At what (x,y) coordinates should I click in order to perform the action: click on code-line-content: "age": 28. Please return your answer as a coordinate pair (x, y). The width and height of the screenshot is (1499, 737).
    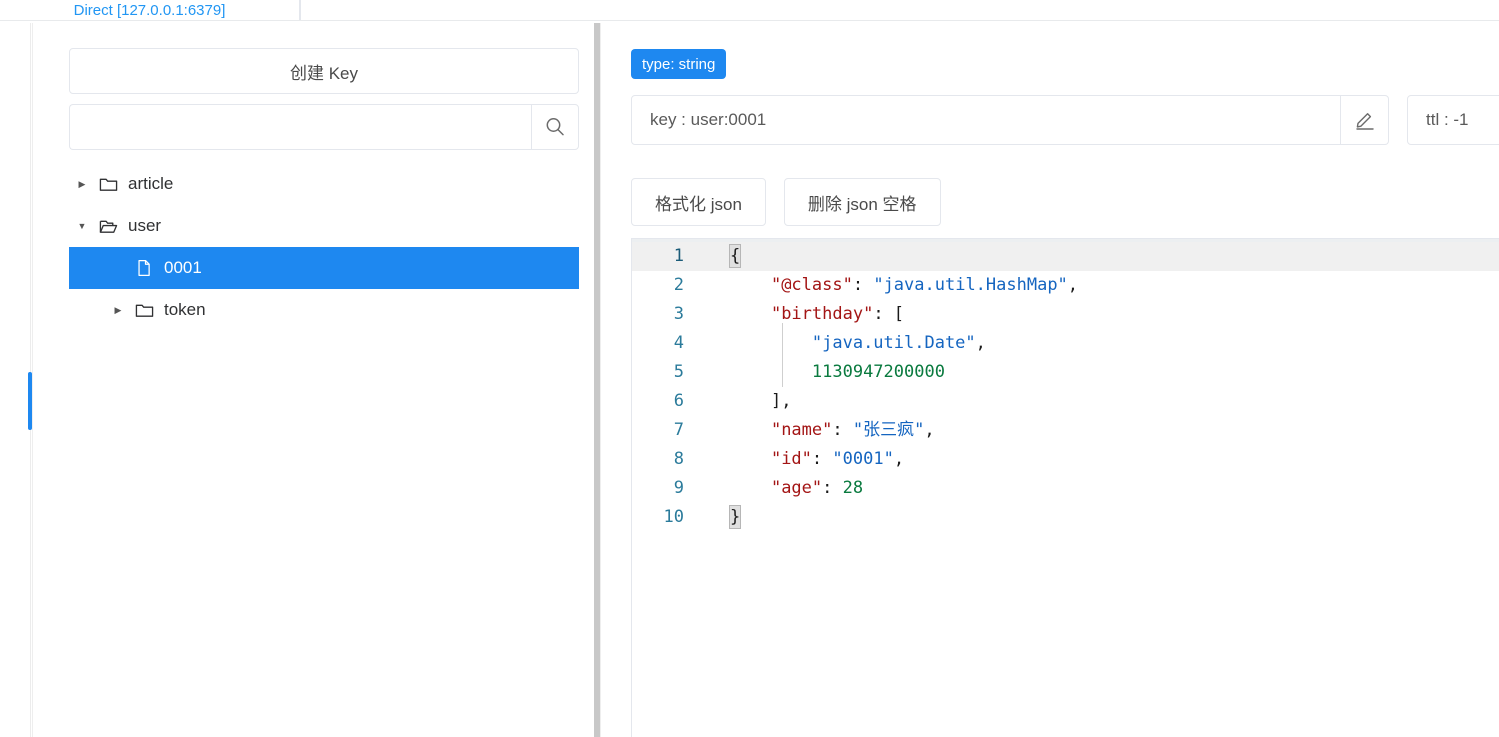
    Looking at the image, I should click on (817, 488).